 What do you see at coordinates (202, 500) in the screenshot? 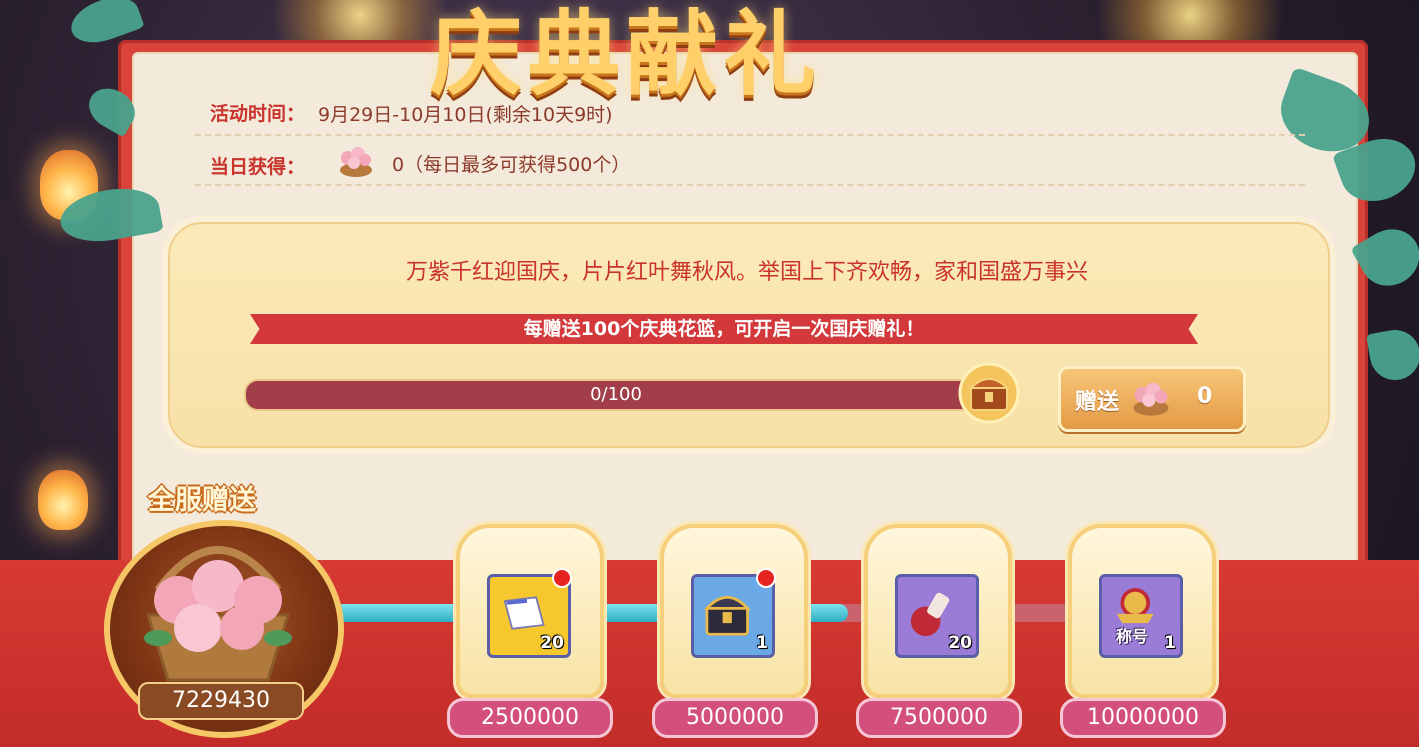
I see `global-gift-label: 全服赠送` at bounding box center [202, 500].